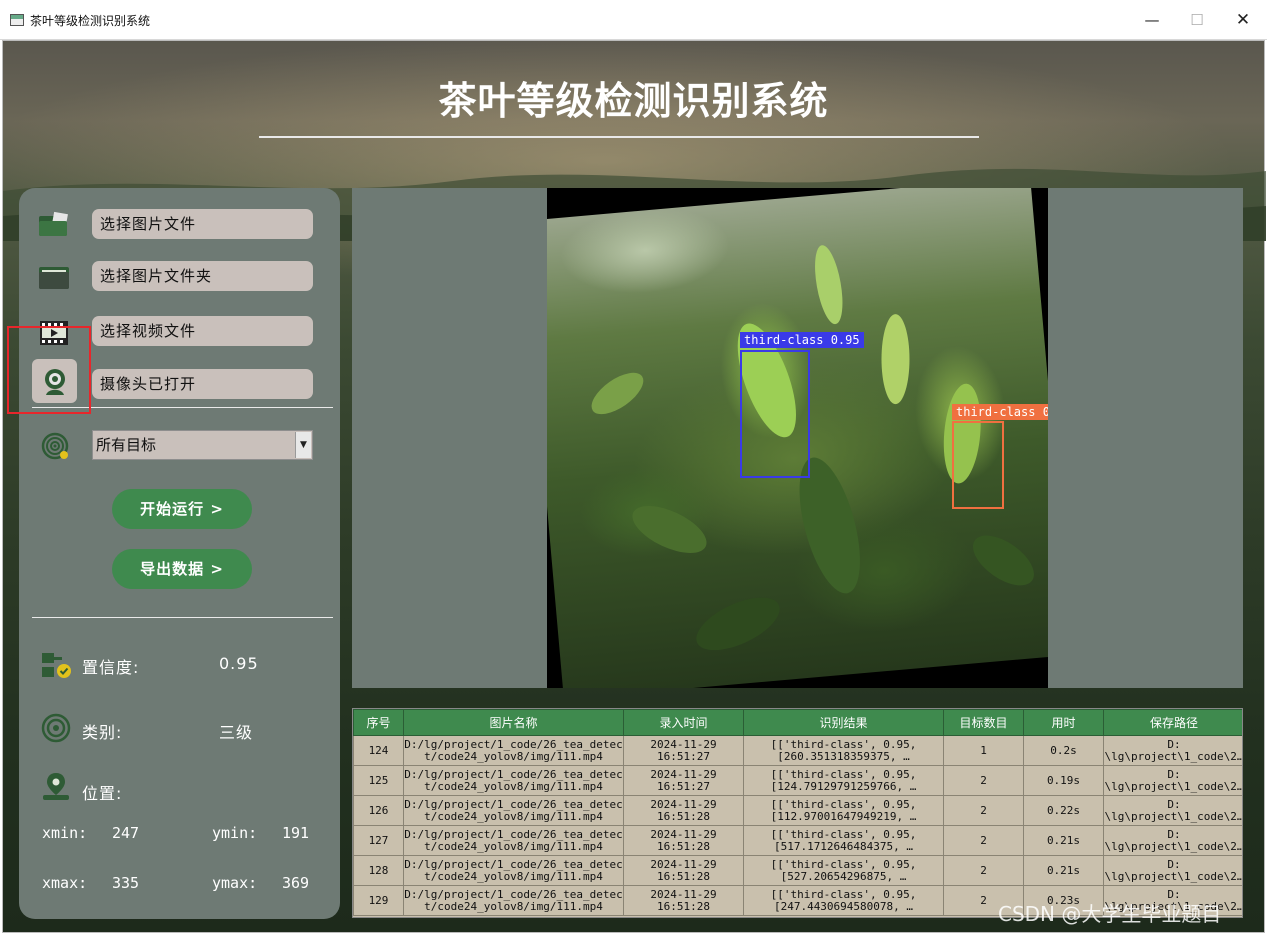 This screenshot has width=1267, height=935. I want to click on window-titlebar: 茶叶等级检测识别系统 — ☐ ✕, so click(633, 20).